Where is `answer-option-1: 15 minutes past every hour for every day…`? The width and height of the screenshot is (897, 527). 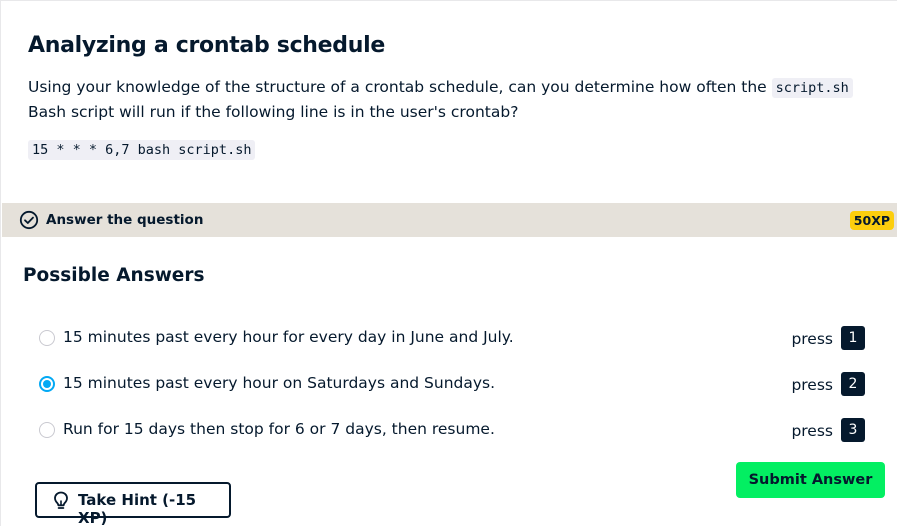 answer-option-1: 15 minutes past every hour for every day… is located at coordinates (449, 338).